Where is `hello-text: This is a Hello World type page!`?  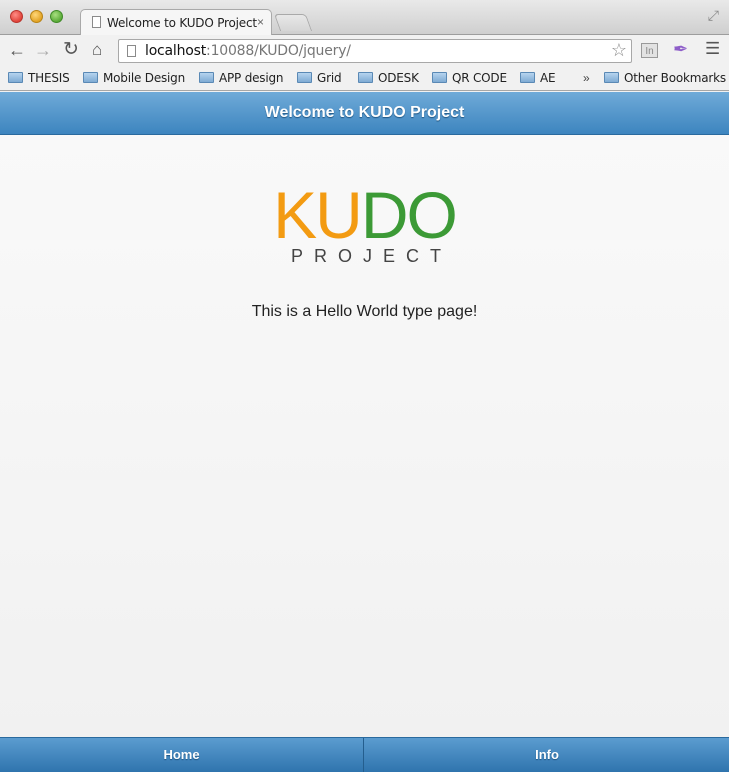 hello-text: This is a Hello World type page! is located at coordinates (364, 311).